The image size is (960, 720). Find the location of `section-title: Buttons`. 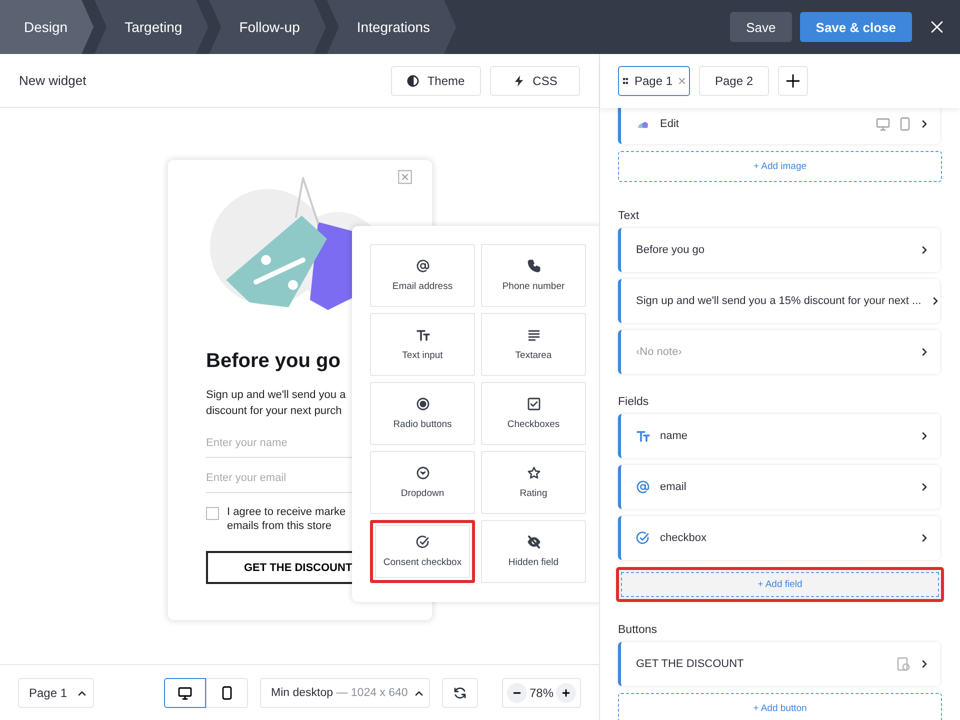

section-title: Buttons is located at coordinates (638, 630).